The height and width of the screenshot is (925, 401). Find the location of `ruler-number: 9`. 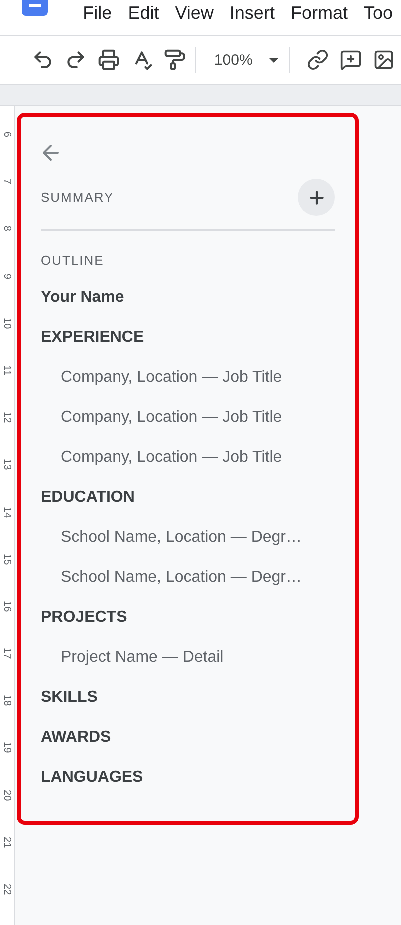

ruler-number: 9 is located at coordinates (7, 276).